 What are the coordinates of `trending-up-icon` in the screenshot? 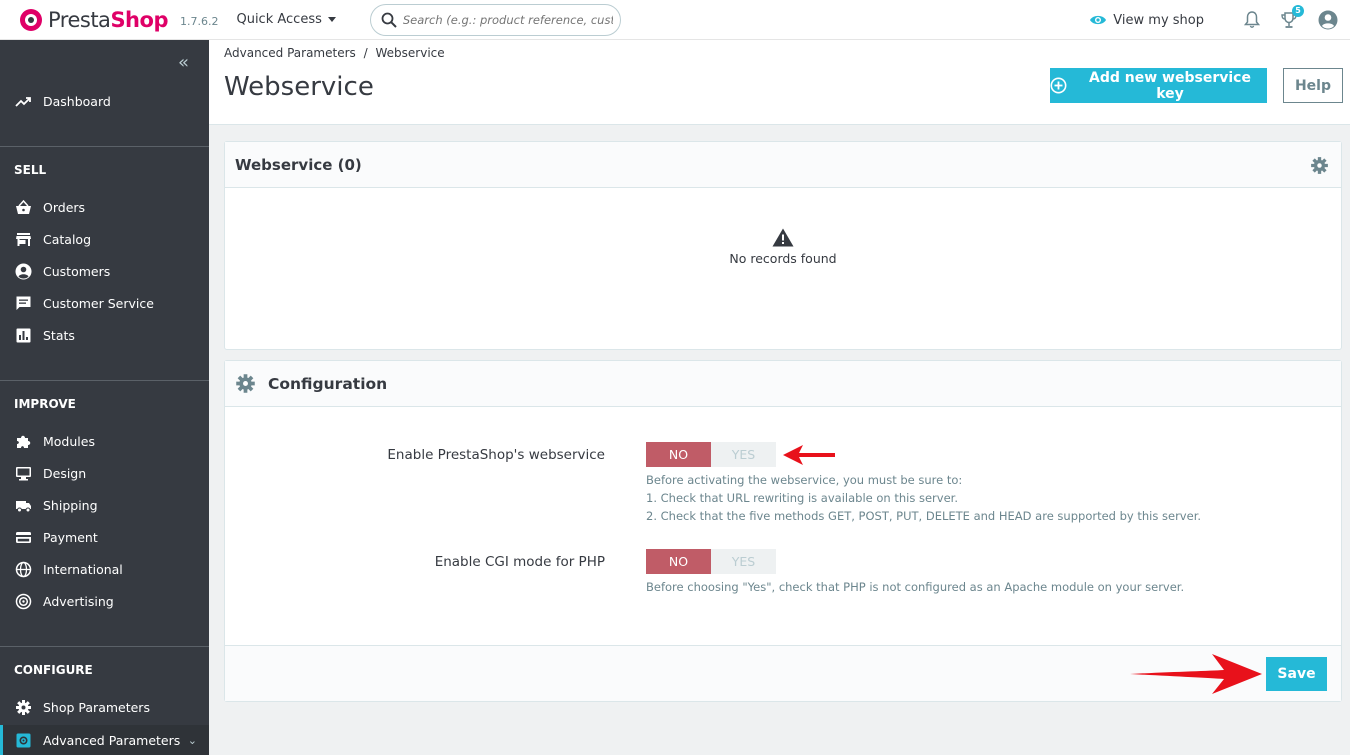 It's located at (23, 101).